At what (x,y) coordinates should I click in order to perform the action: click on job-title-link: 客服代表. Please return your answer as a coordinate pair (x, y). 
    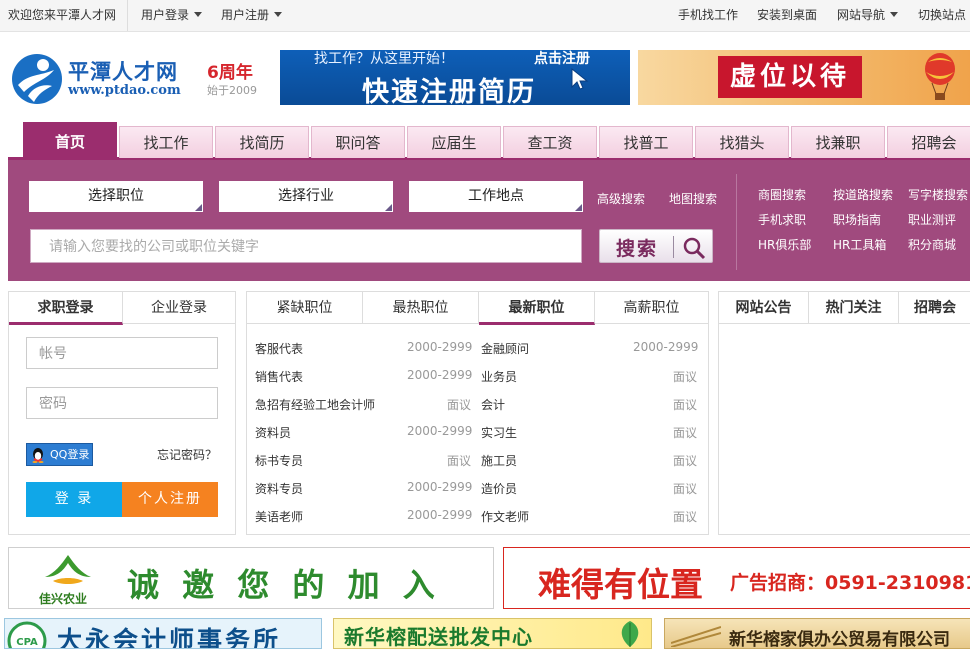
    Looking at the image, I should click on (279, 348).